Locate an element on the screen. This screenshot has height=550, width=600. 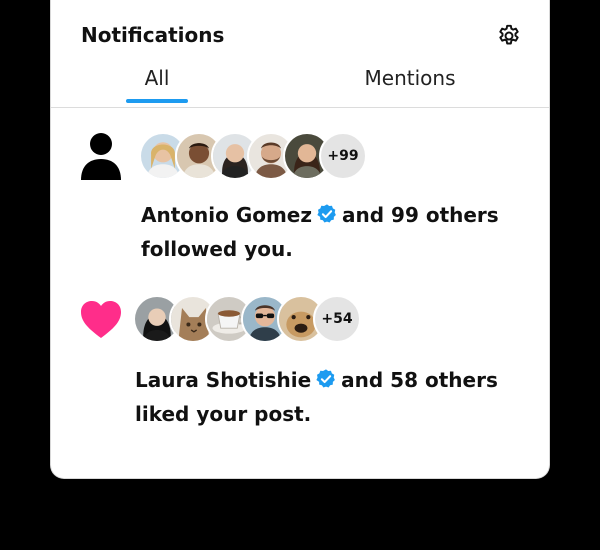
more-likes-badge: +54 is located at coordinates (337, 319).